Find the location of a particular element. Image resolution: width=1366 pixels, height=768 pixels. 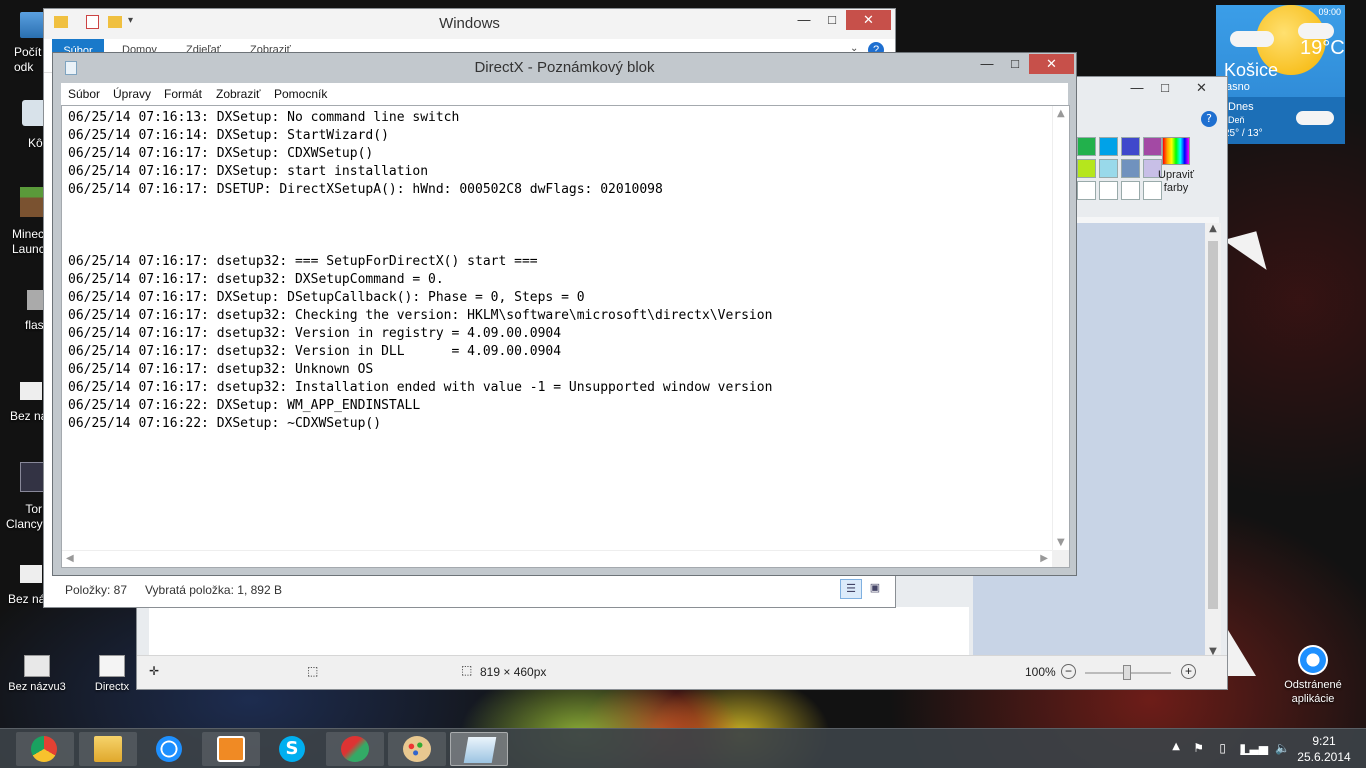

weather-city: Košice is located at coordinates (1251, 70).